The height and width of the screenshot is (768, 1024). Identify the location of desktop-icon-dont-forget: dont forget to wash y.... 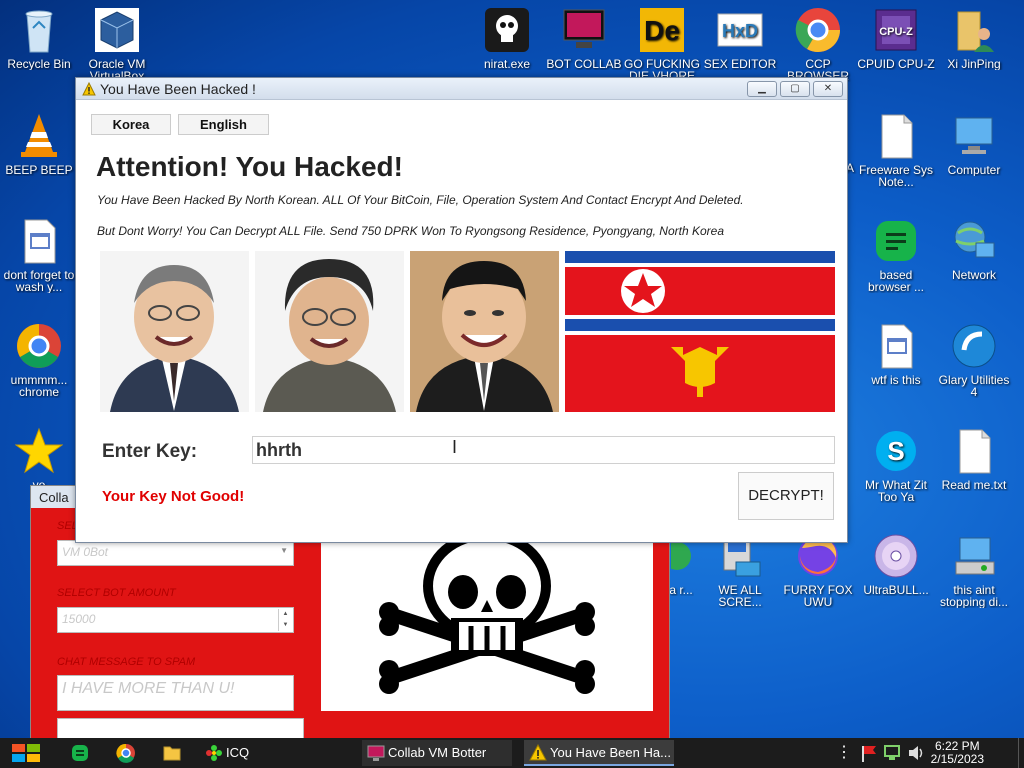
(39, 255).